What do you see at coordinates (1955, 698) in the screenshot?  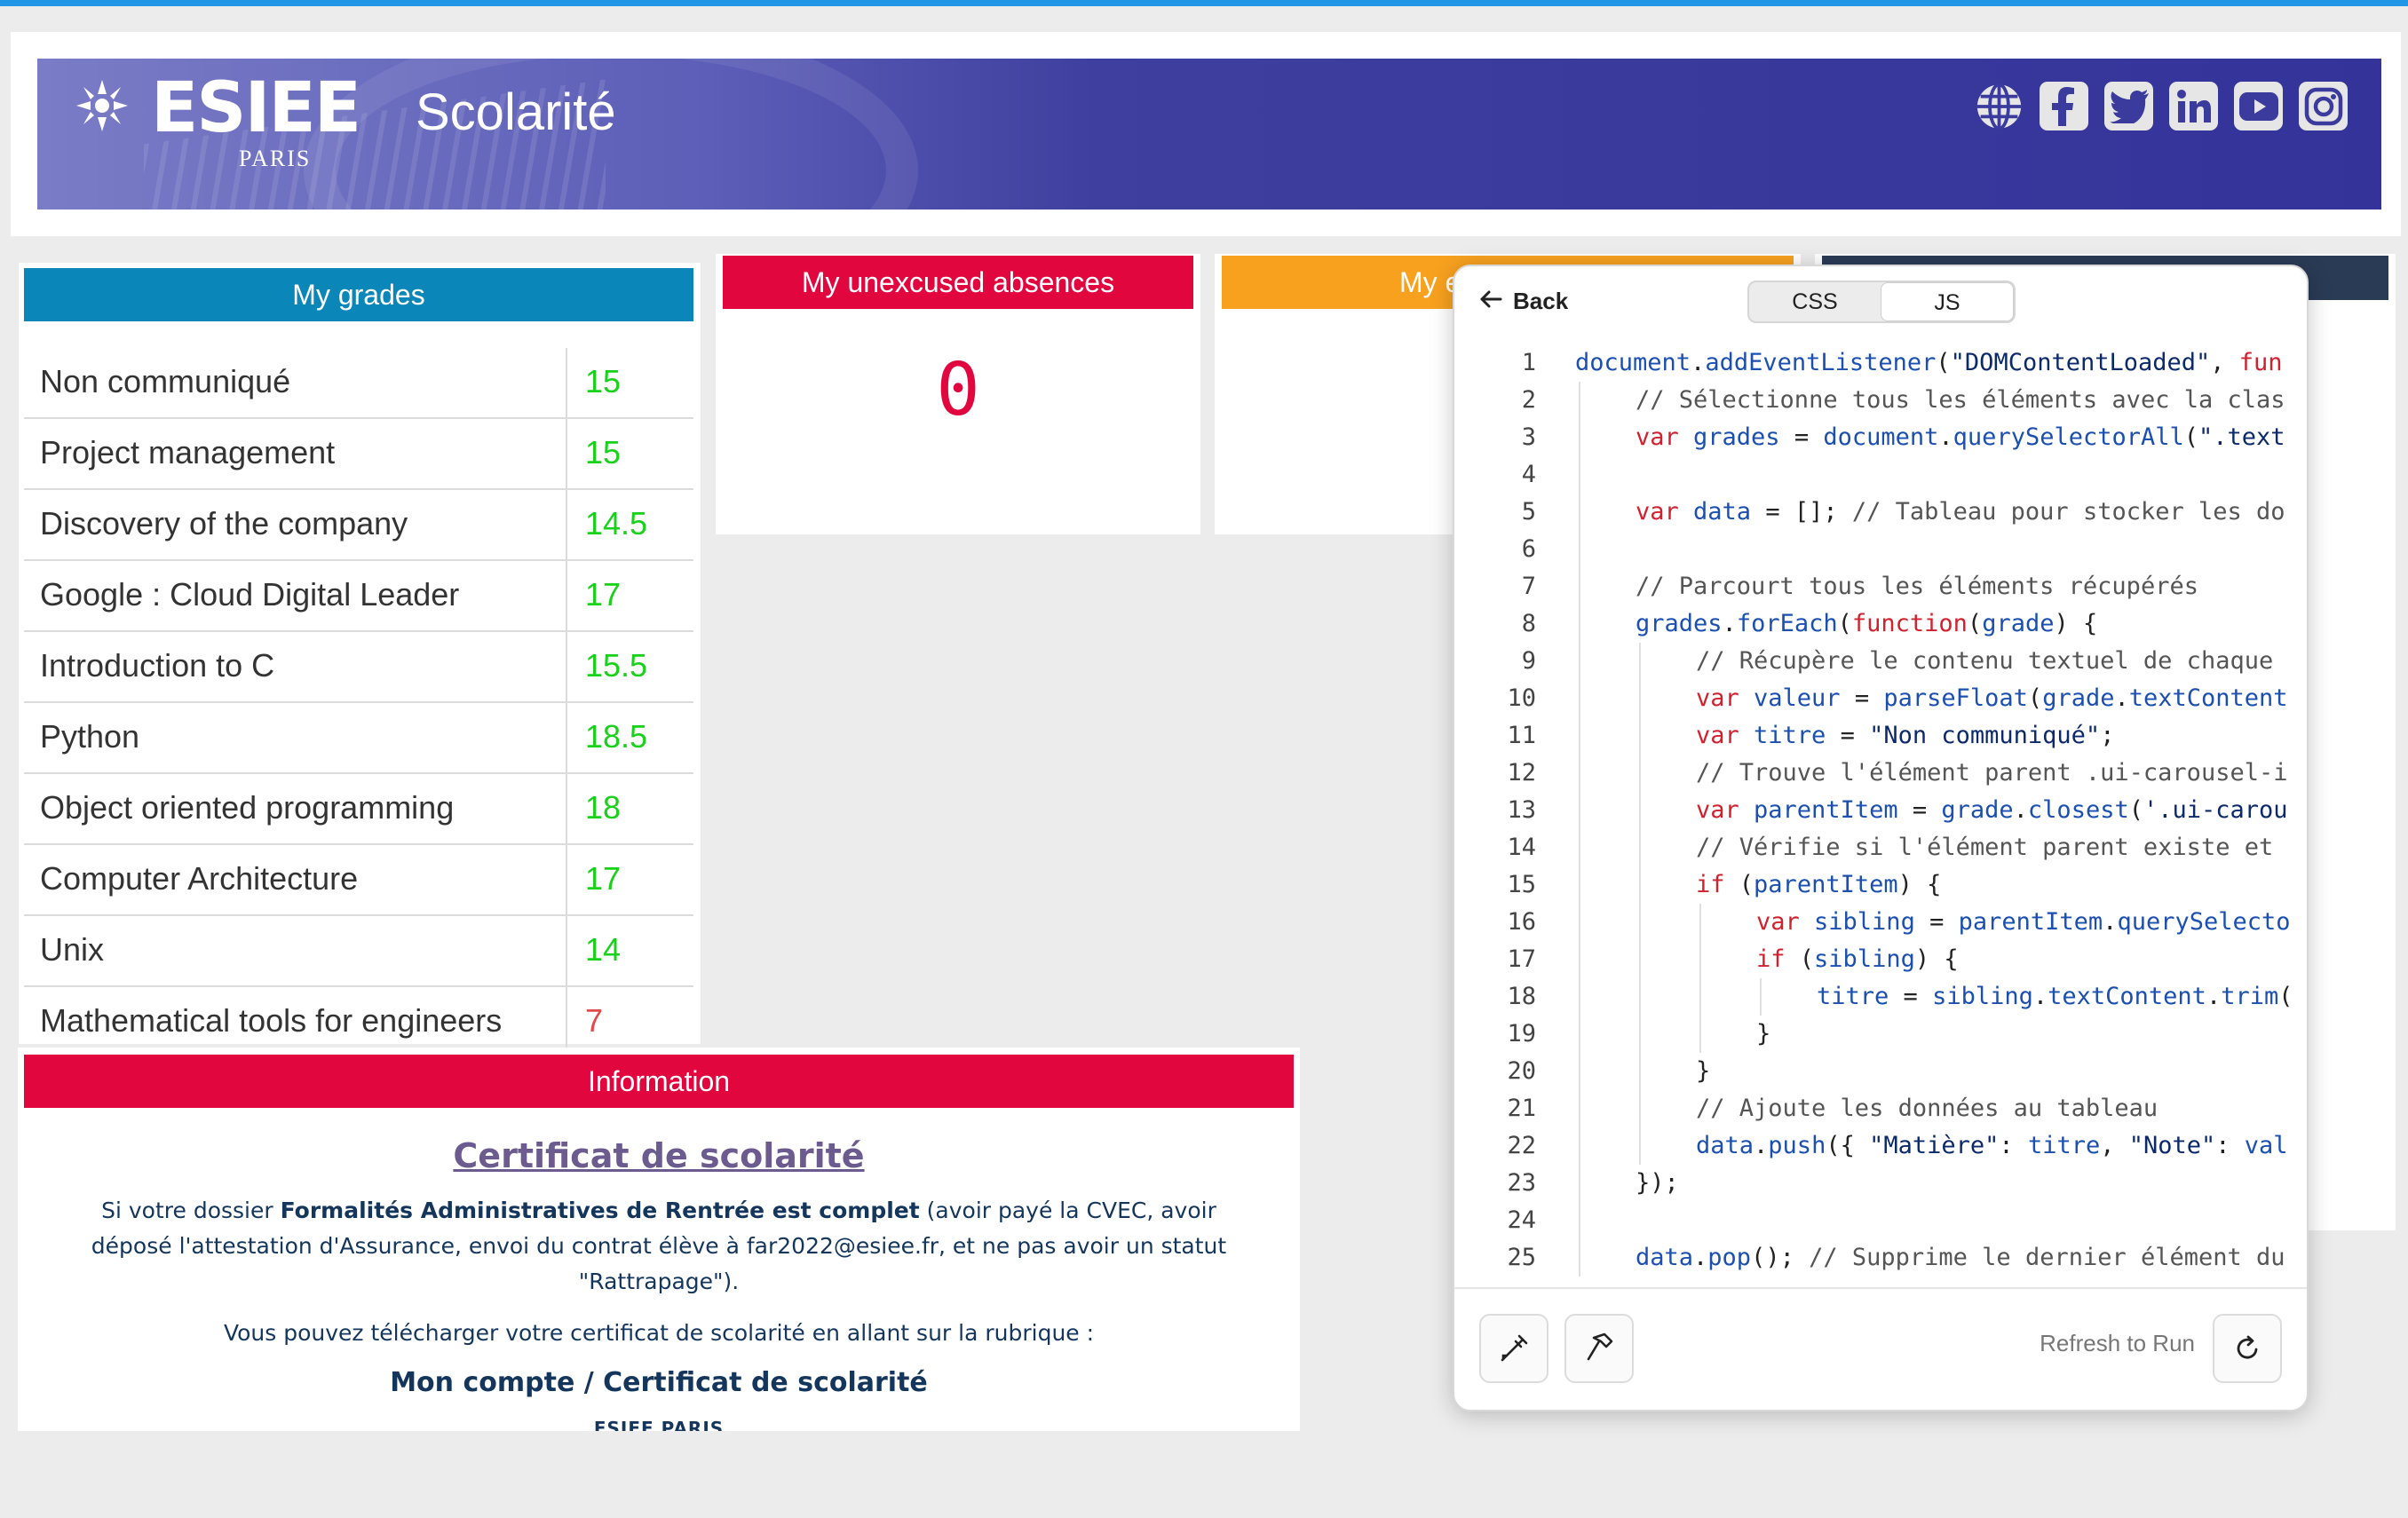 I see `code-token: parseFloat` at bounding box center [1955, 698].